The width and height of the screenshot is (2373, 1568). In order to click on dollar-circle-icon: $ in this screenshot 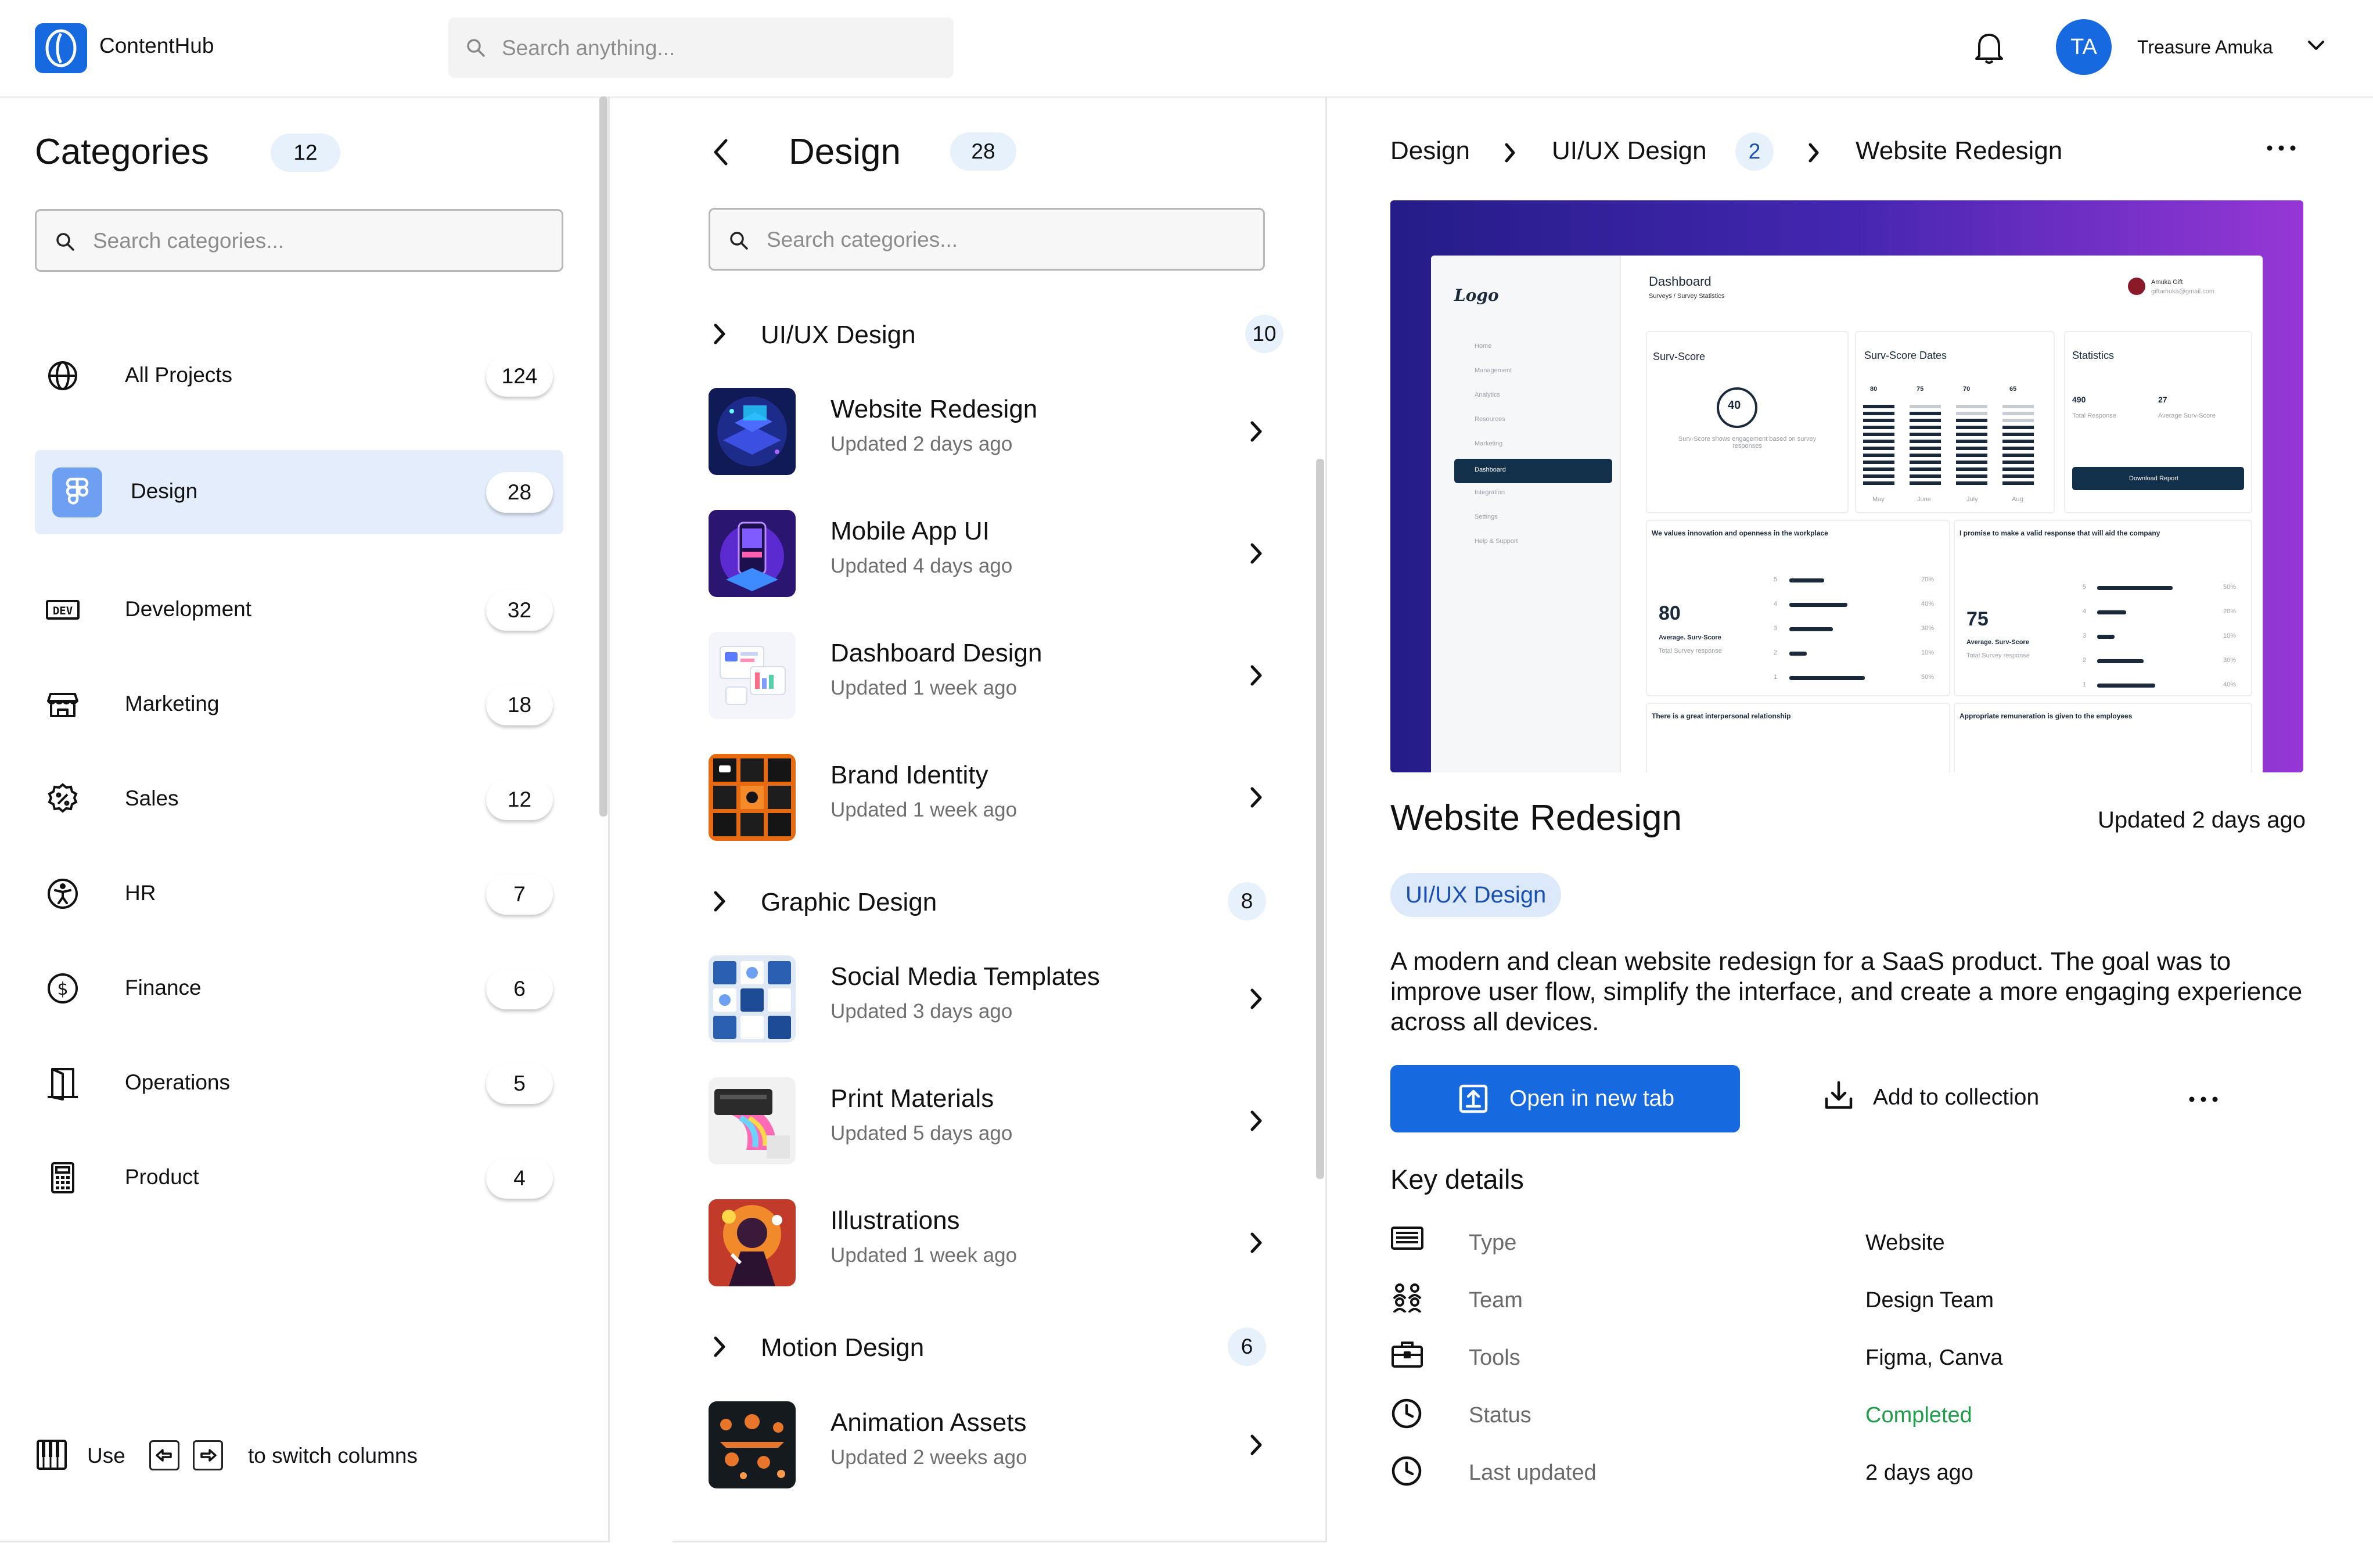, I will do `click(62, 988)`.